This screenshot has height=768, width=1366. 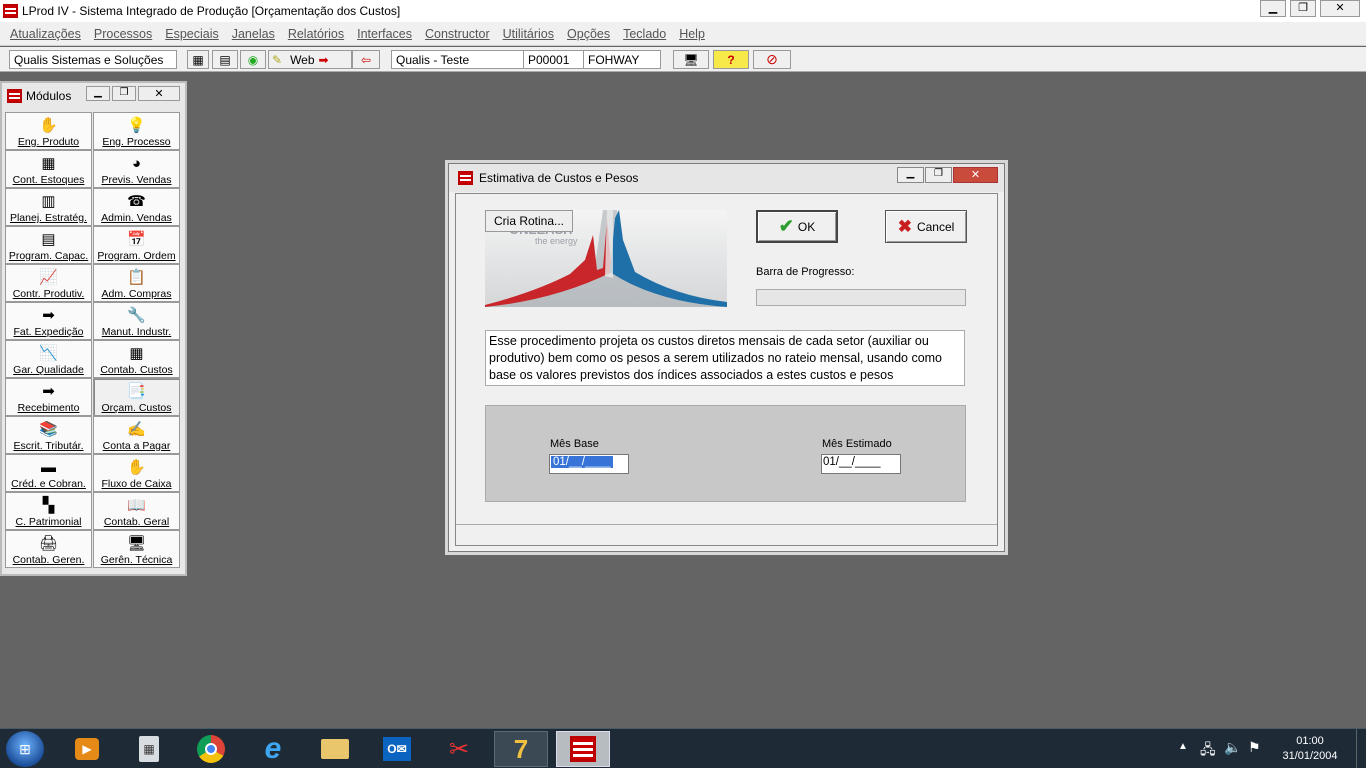 I want to click on module-label: Créd. e Cobran., so click(x=48, y=484).